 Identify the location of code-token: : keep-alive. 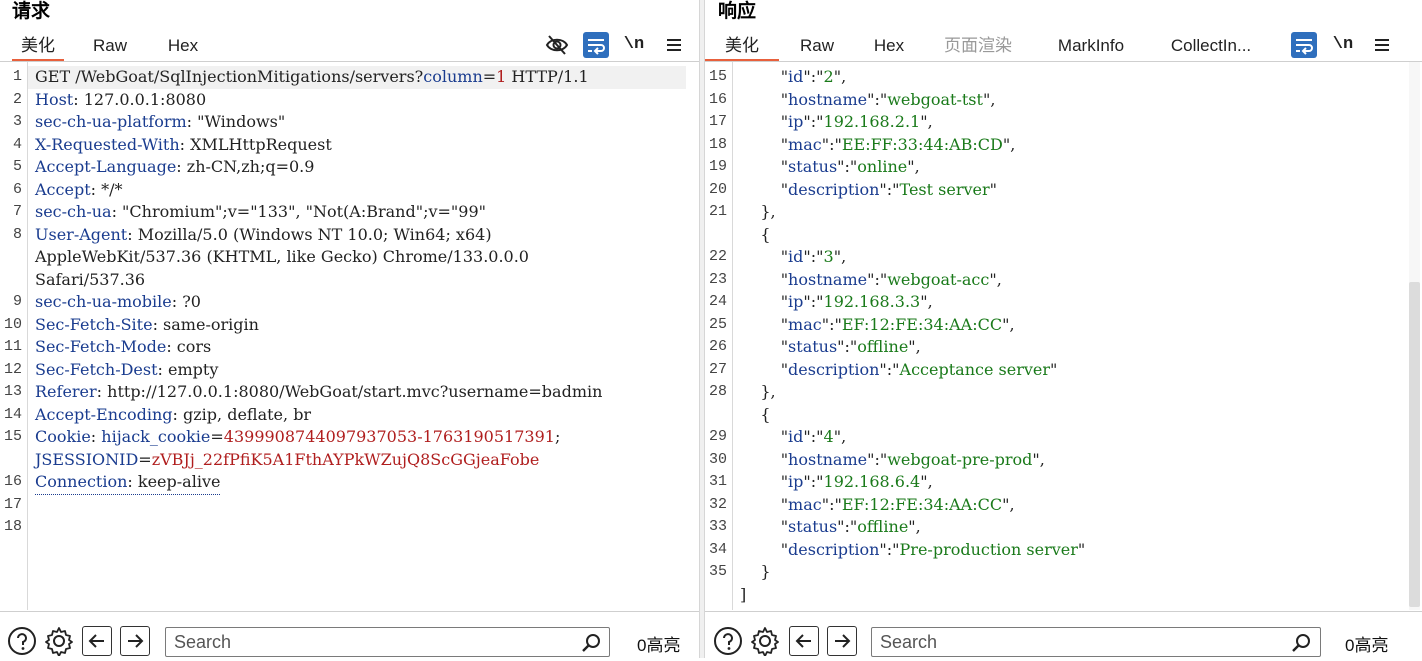
(174, 481).